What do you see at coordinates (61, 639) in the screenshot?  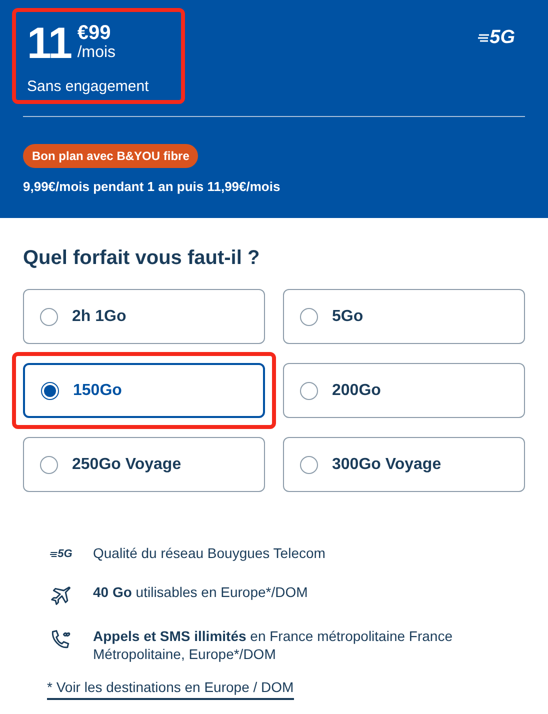 I see `phone-infinity-icon` at bounding box center [61, 639].